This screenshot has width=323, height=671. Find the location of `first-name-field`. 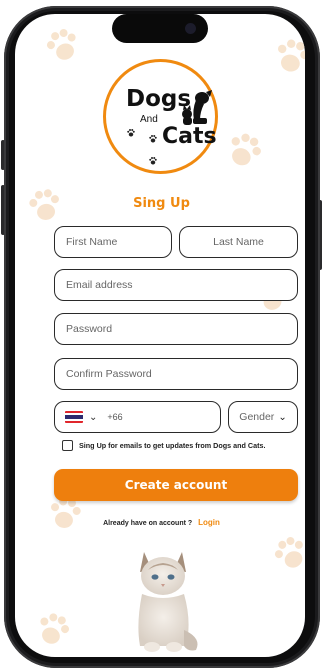

first-name-field is located at coordinates (113, 242).